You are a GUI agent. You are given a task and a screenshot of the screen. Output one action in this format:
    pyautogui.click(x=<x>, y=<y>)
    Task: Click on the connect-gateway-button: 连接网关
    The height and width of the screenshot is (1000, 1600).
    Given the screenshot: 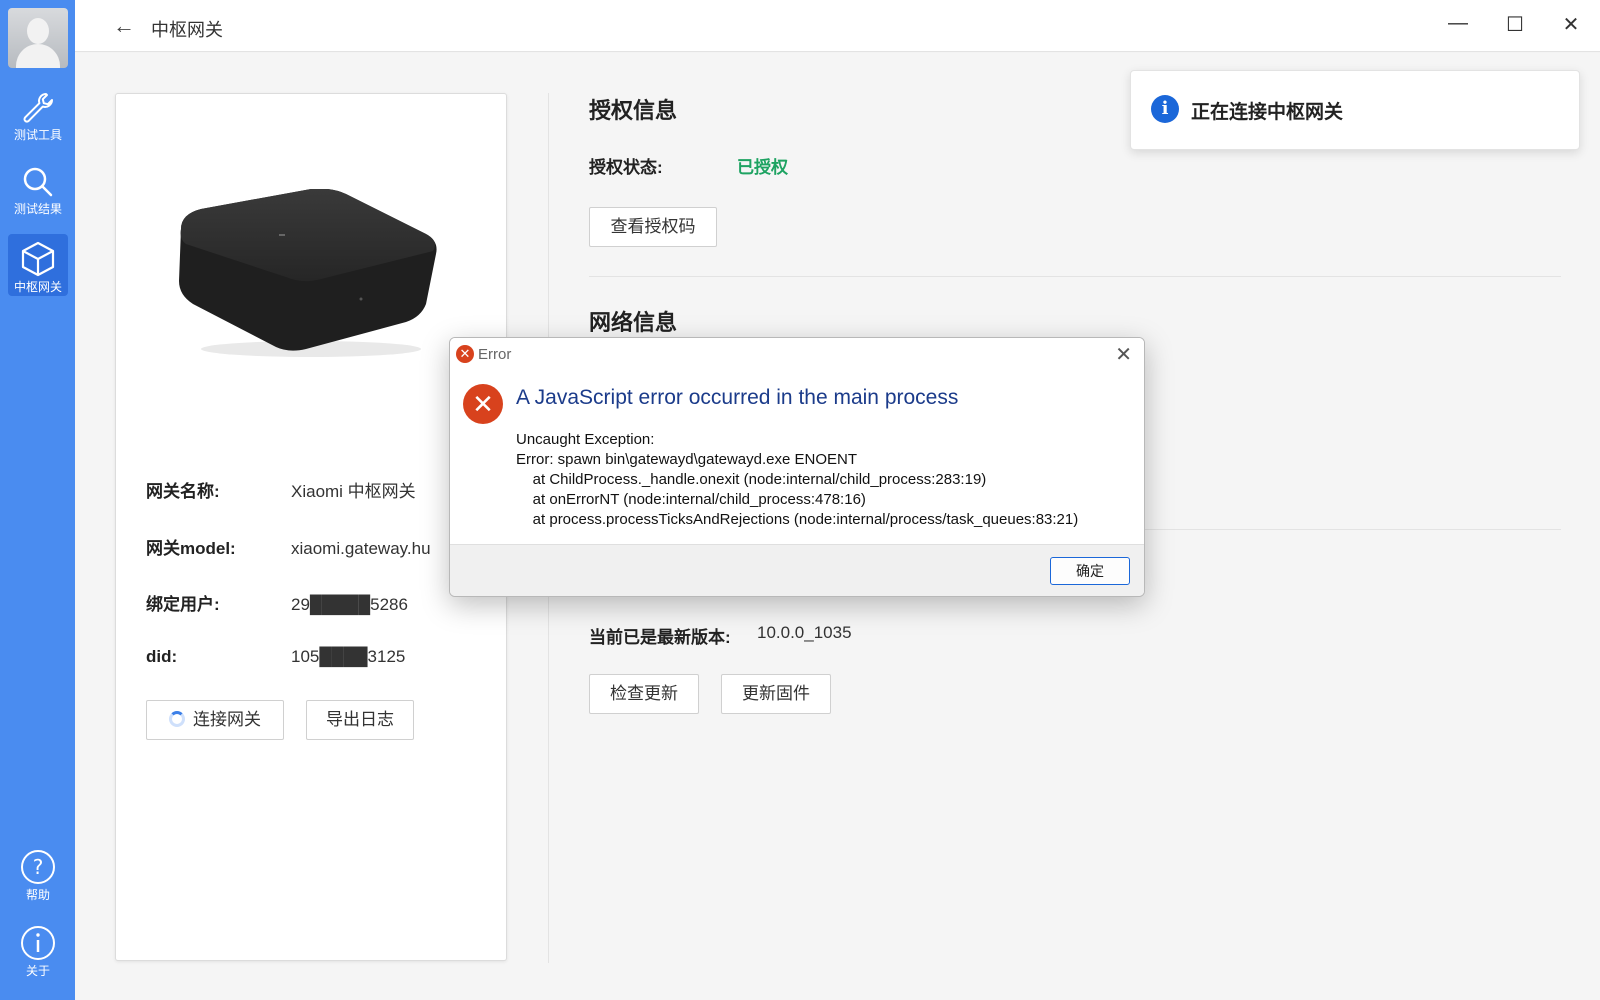 What is the action you would take?
    pyautogui.click(x=215, y=720)
    